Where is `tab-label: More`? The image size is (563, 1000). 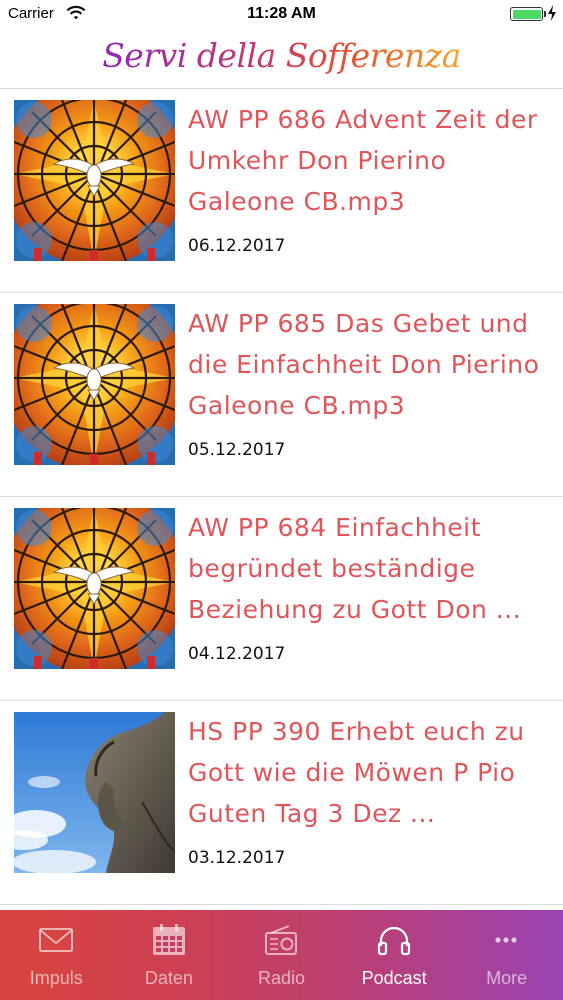
tab-label: More is located at coordinates (507, 978).